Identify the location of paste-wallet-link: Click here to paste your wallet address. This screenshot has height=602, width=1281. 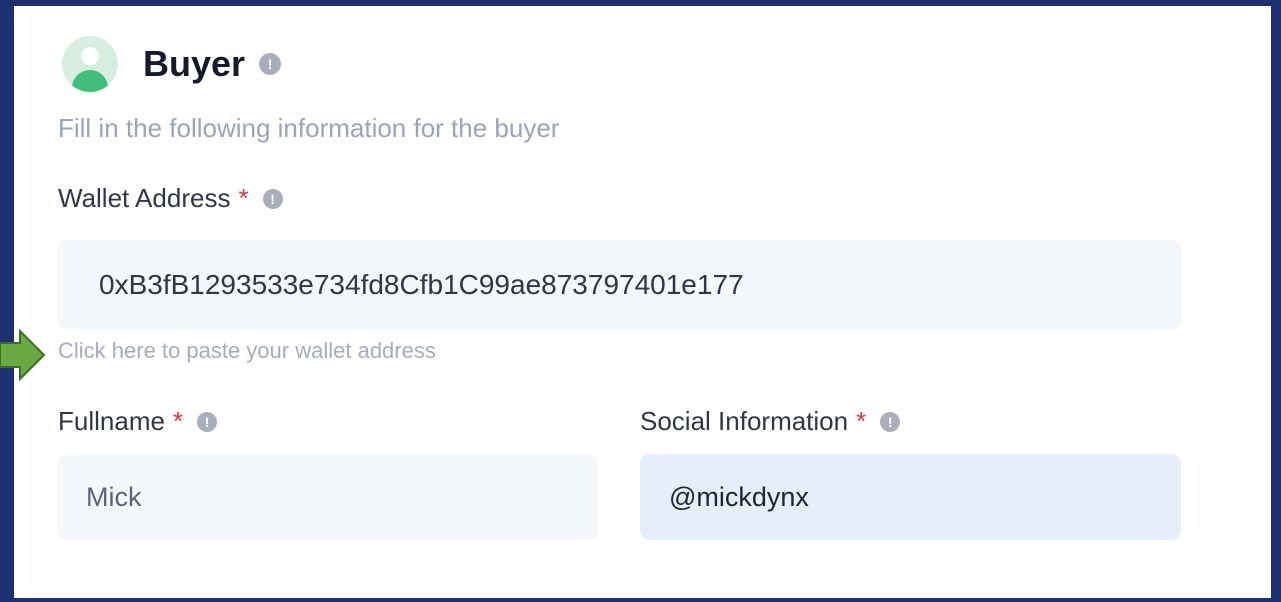
(247, 351).